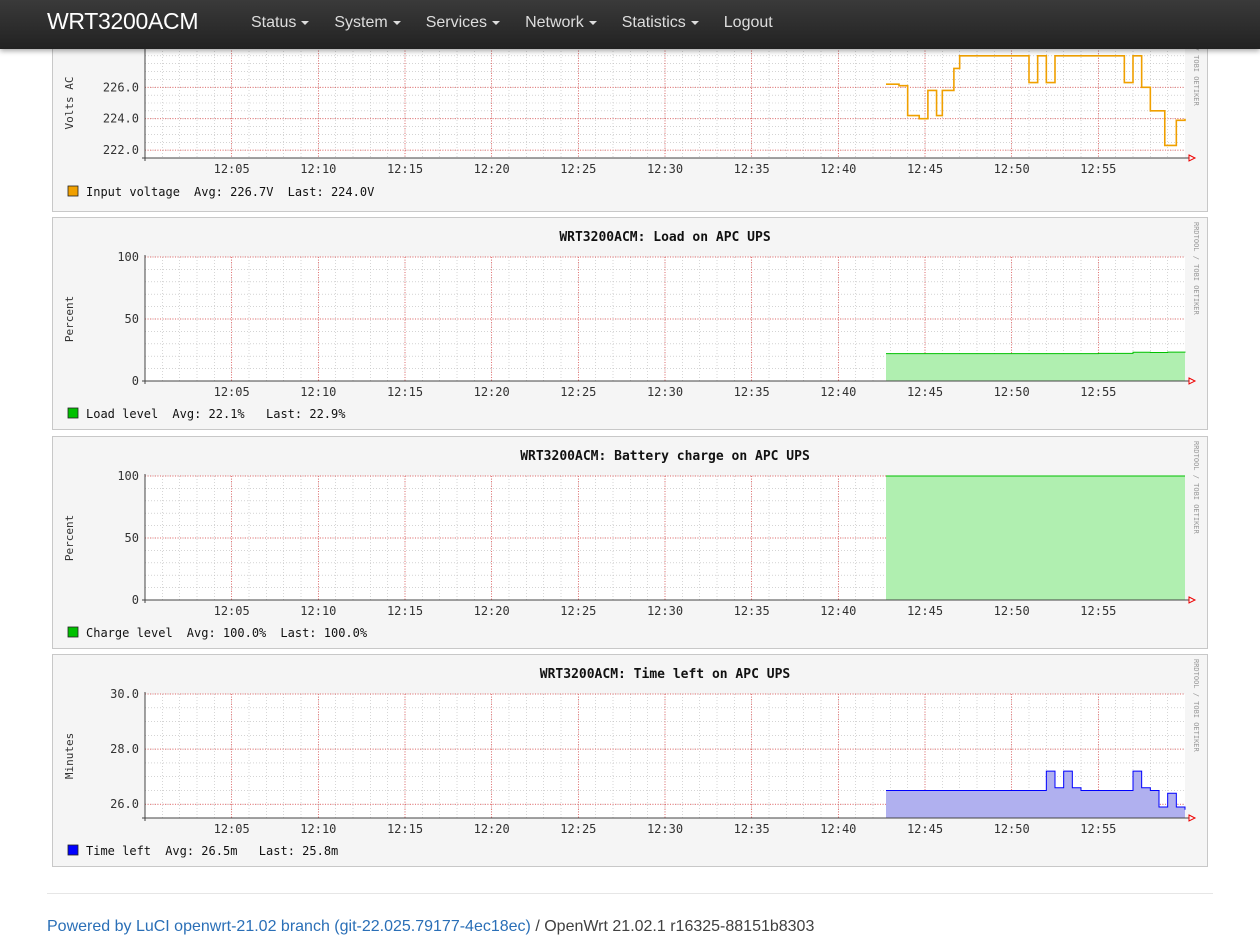 This screenshot has height=945, width=1260. What do you see at coordinates (665, 674) in the screenshot?
I see `chart-title: WRT3200ACM: Time left on APC UPS` at bounding box center [665, 674].